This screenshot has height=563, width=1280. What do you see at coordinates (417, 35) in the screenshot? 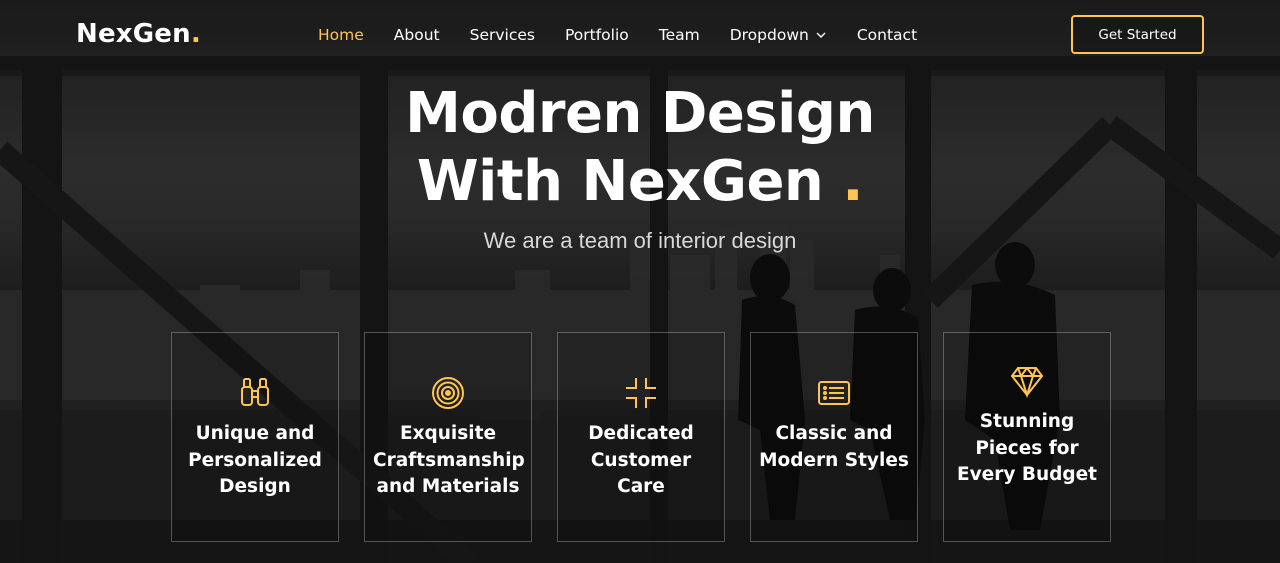
I see `nav-item-about: About` at bounding box center [417, 35].